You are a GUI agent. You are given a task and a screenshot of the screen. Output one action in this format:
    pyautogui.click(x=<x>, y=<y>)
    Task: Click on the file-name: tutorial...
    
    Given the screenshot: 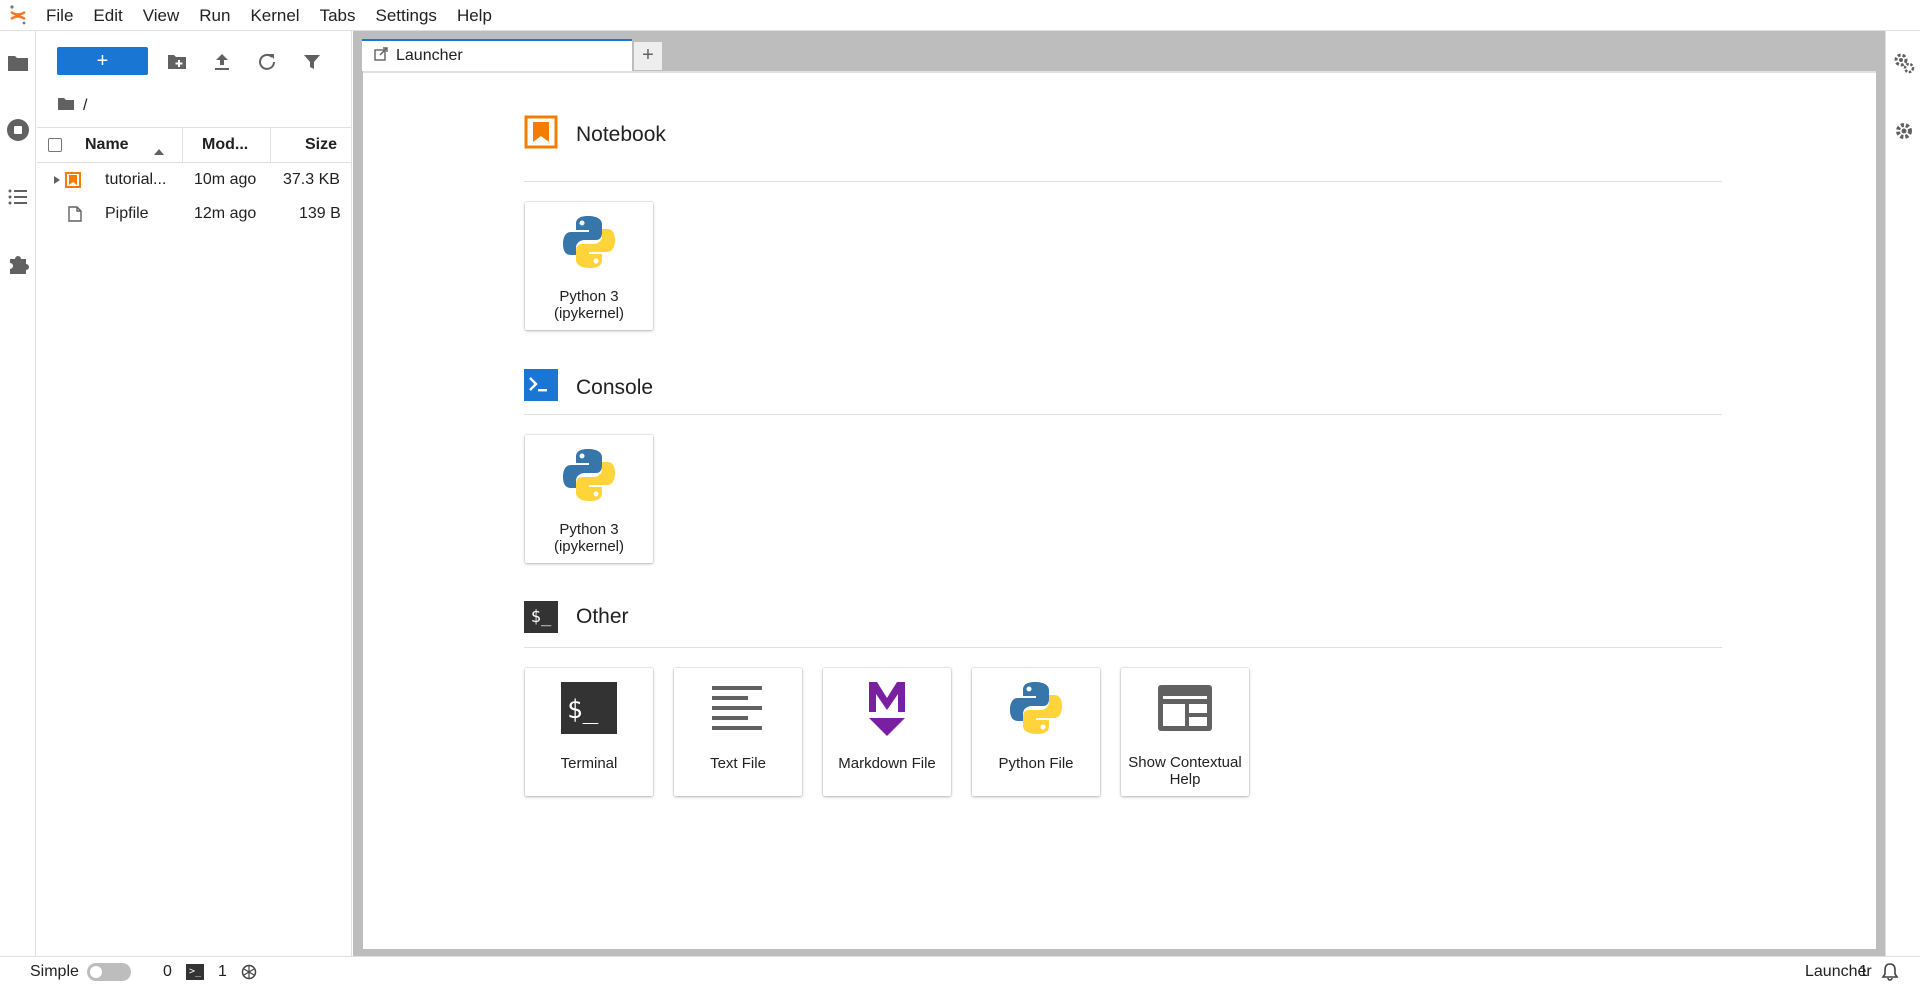 What is the action you would take?
    pyautogui.click(x=136, y=179)
    